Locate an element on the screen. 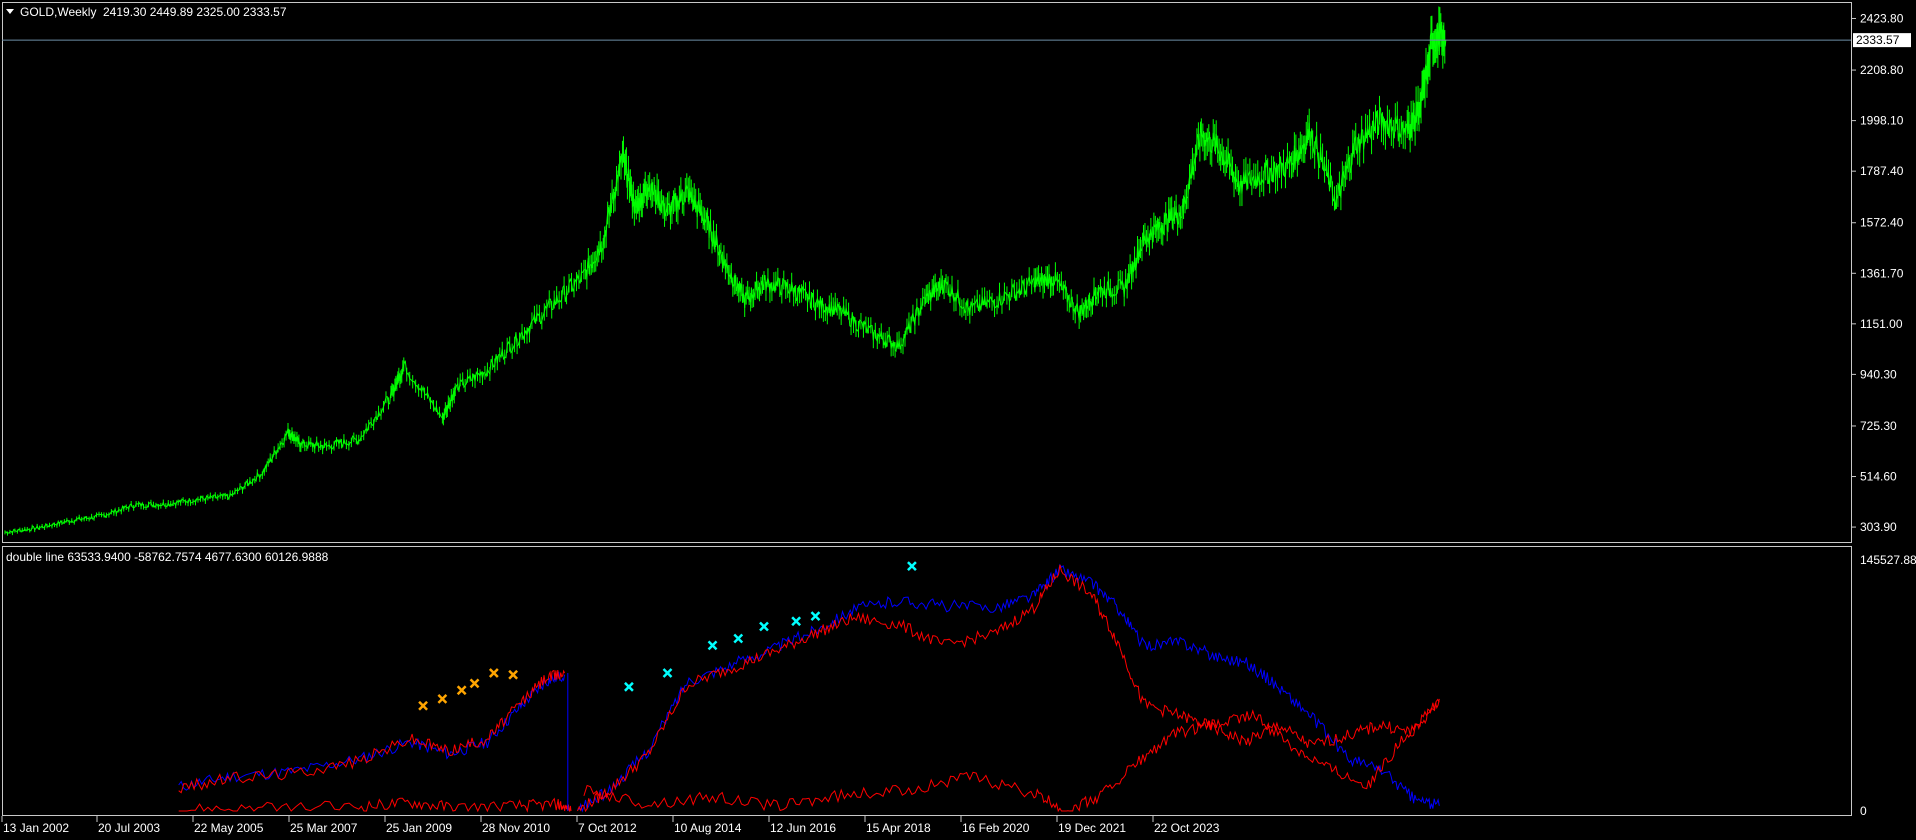  time-tick-label: 16 Feb 2020 is located at coordinates (996, 828).